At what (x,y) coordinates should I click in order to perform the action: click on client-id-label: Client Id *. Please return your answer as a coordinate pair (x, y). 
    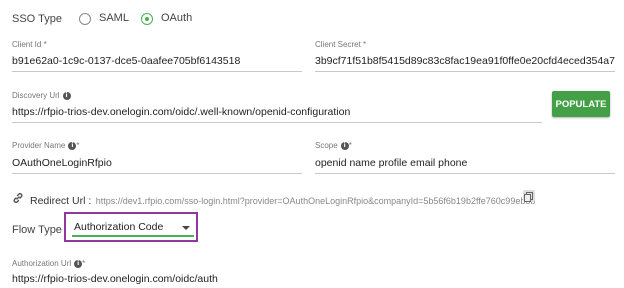
    Looking at the image, I should click on (29, 44).